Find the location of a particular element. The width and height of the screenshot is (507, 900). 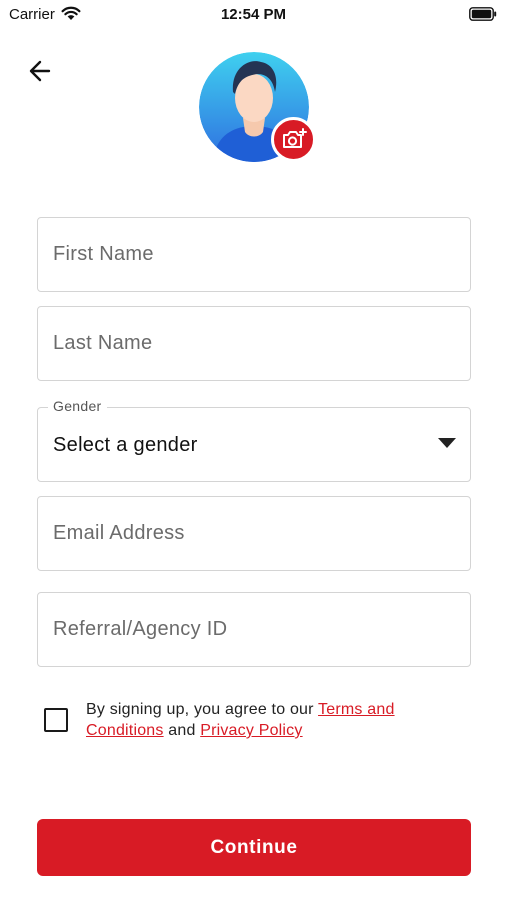

battery-icon is located at coordinates (483, 14).